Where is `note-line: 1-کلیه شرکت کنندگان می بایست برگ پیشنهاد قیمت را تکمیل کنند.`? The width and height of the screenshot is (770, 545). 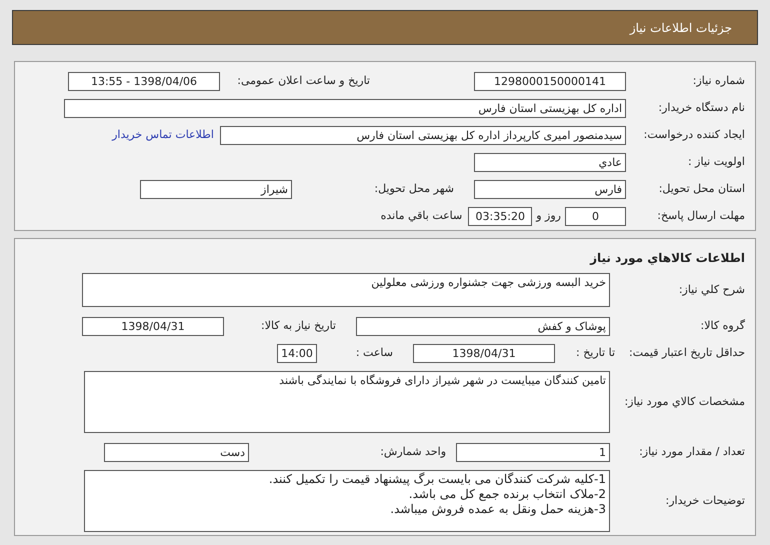
note-line: 1-کلیه شرکت کنندگان می بایست برگ پیشنهاد قیمت را تکمیل کنند. is located at coordinates (437, 479).